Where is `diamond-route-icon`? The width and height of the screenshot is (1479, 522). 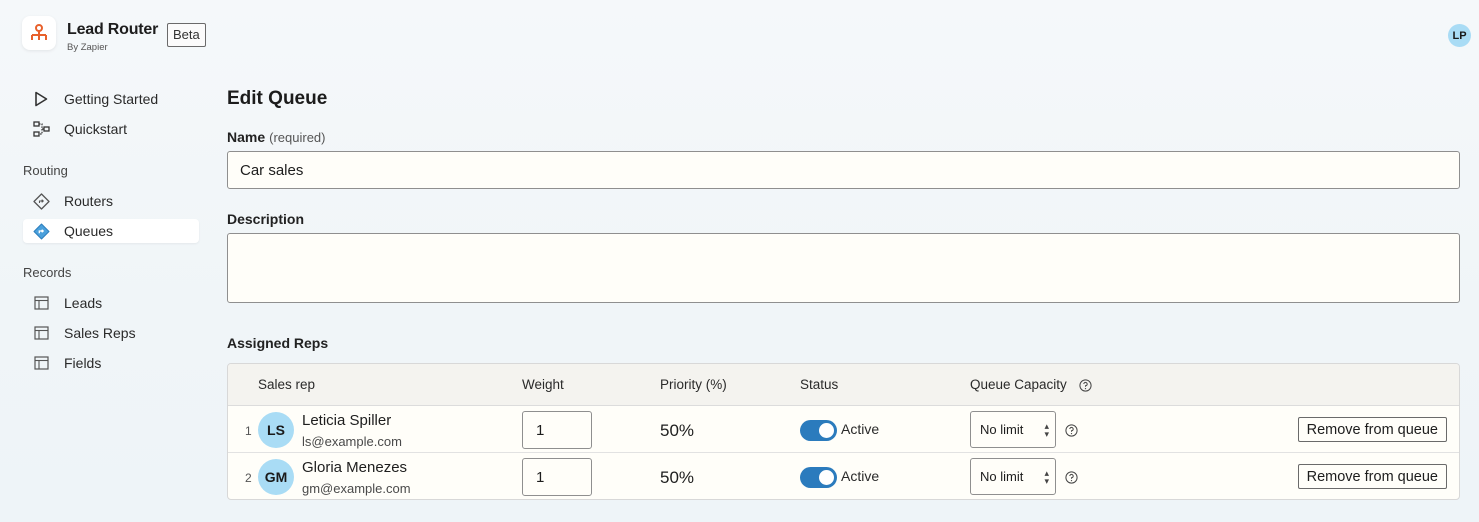
diamond-route-icon is located at coordinates (41, 201).